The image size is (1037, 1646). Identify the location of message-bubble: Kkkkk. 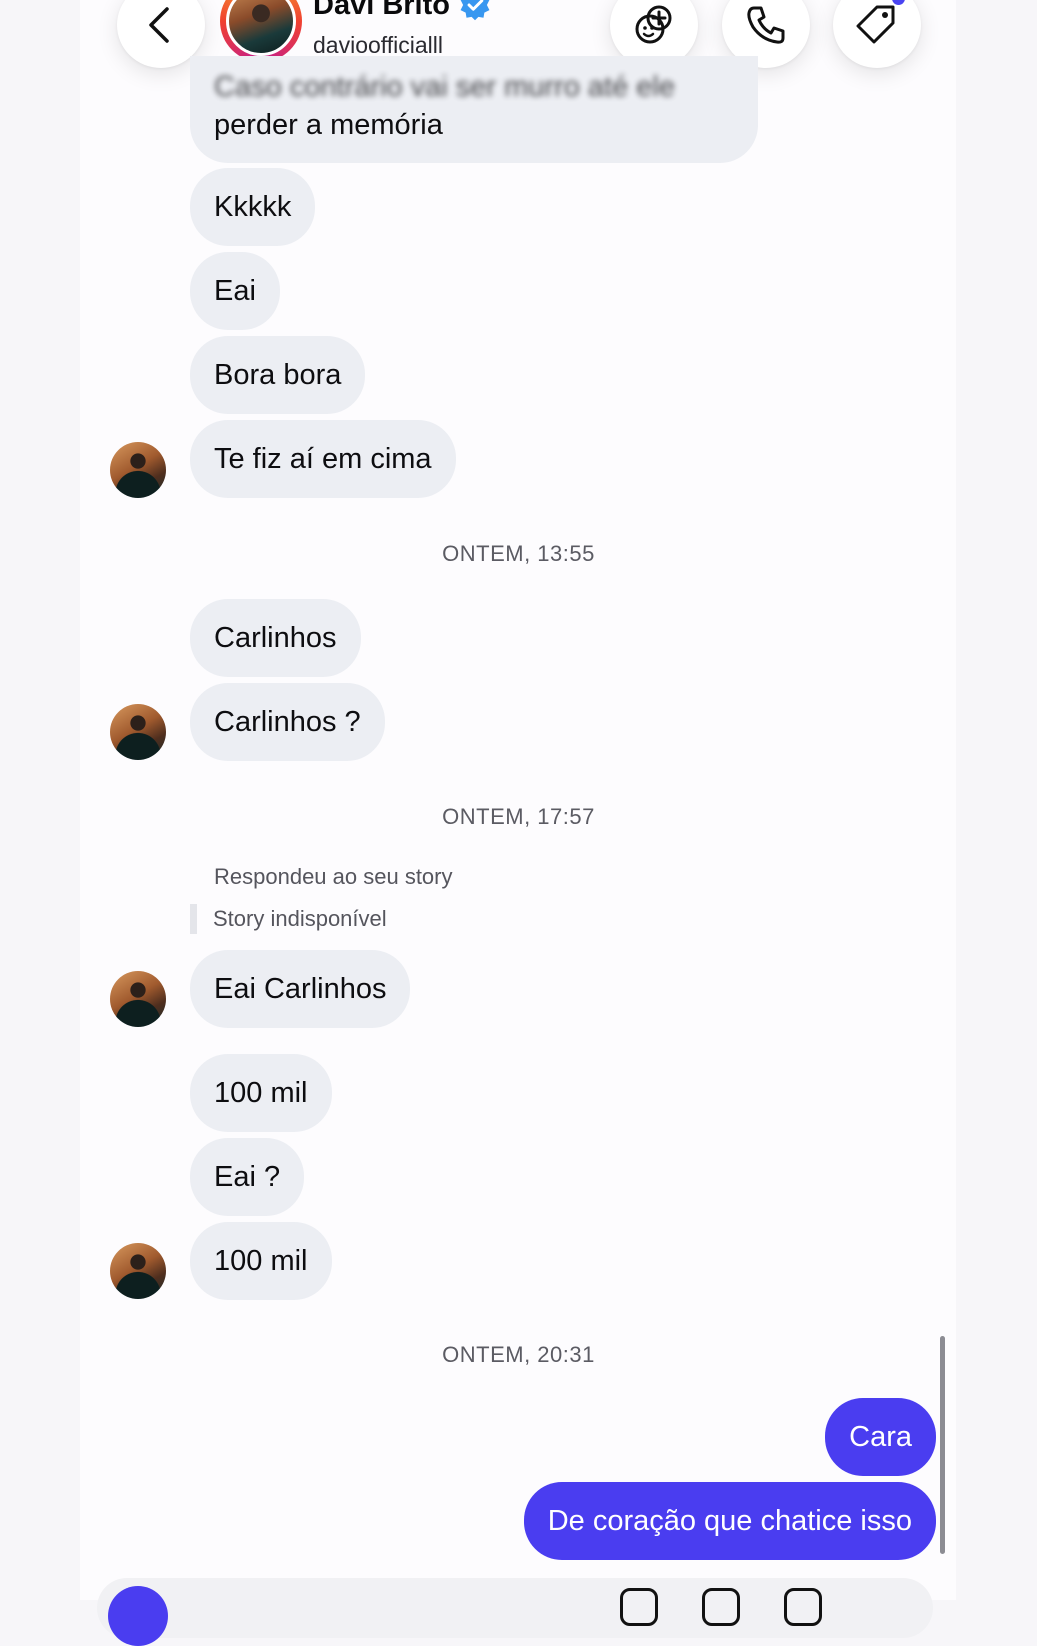
(253, 207).